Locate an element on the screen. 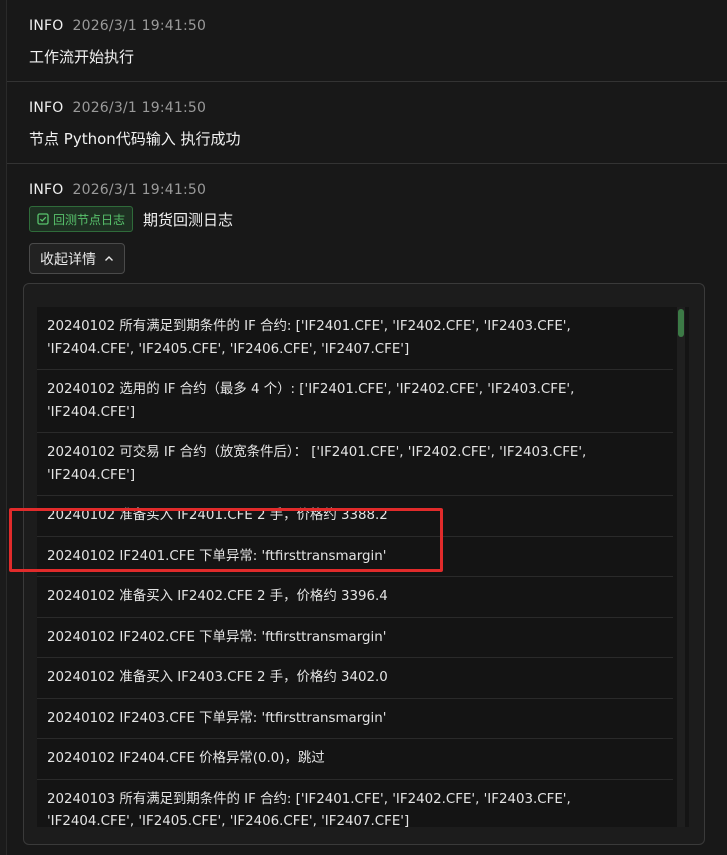 The width and height of the screenshot is (727, 855). status-badge: 回测节点日志 is located at coordinates (81, 219).